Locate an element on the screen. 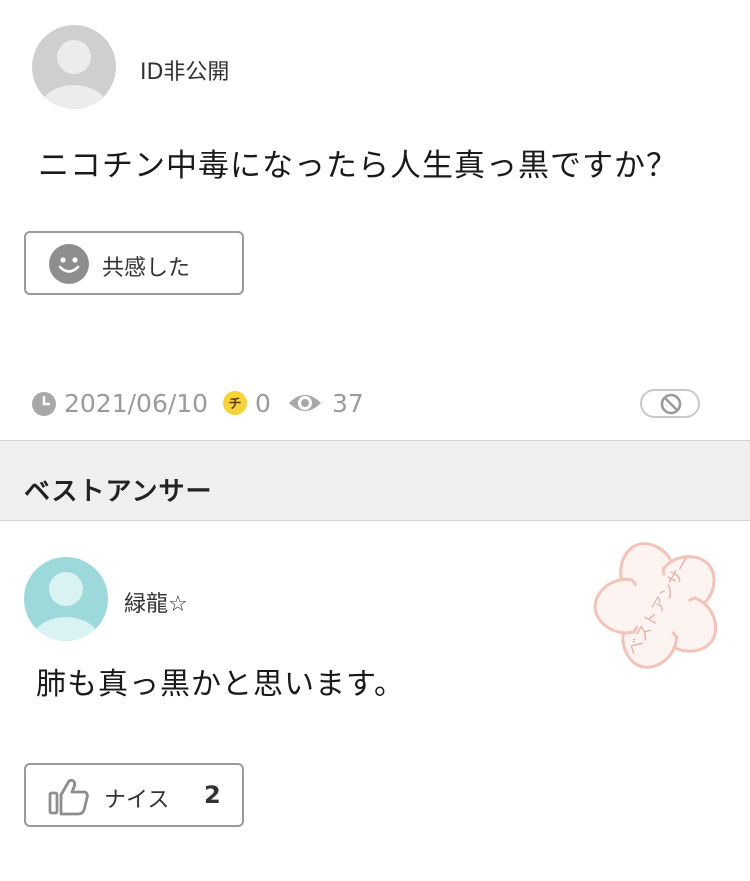 The height and width of the screenshot is (881, 750). chiebukuro-coin-icon: チ is located at coordinates (235, 403).